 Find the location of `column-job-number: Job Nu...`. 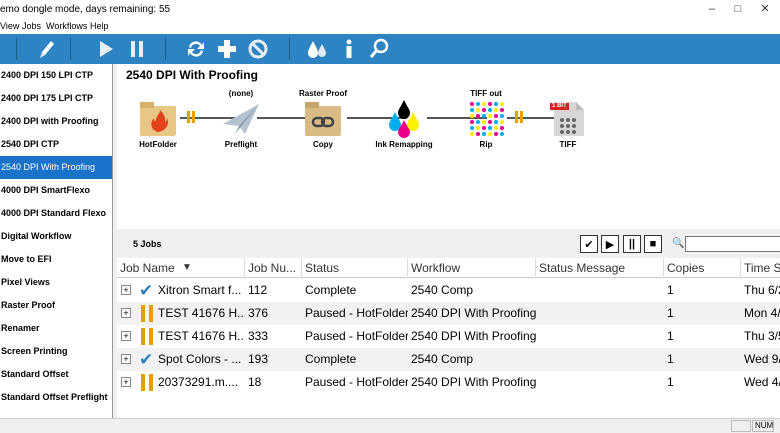

column-job-number: Job Nu... is located at coordinates (273, 268).